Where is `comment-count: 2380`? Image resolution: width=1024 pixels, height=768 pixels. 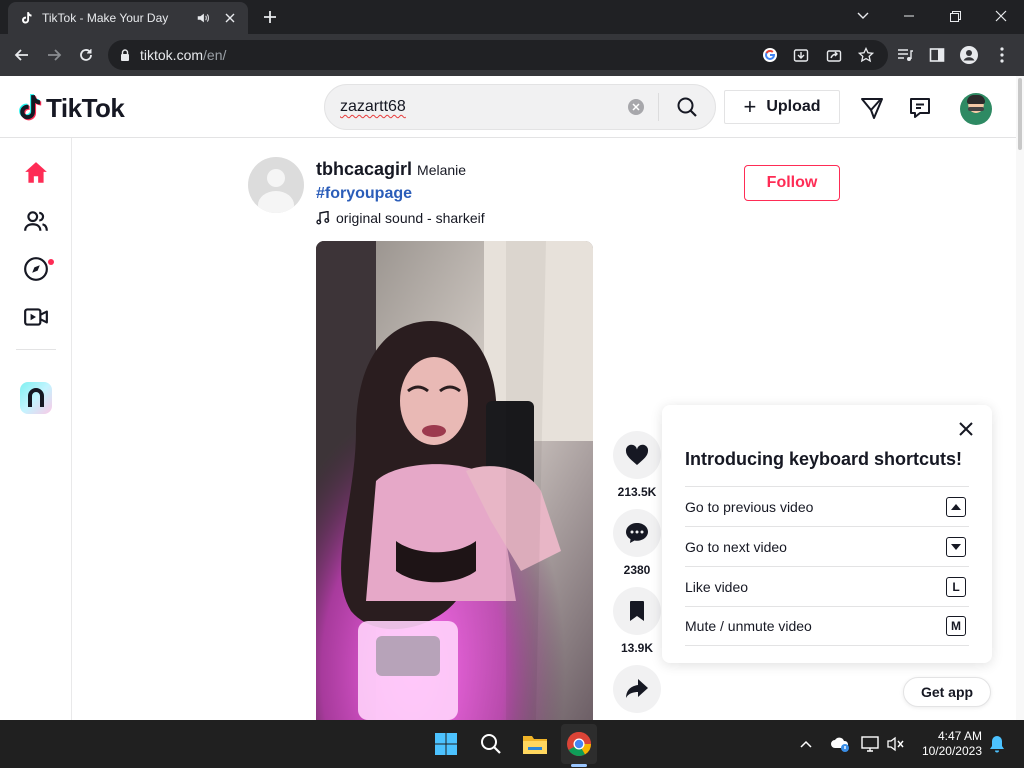
comment-count: 2380 is located at coordinates (637, 570).